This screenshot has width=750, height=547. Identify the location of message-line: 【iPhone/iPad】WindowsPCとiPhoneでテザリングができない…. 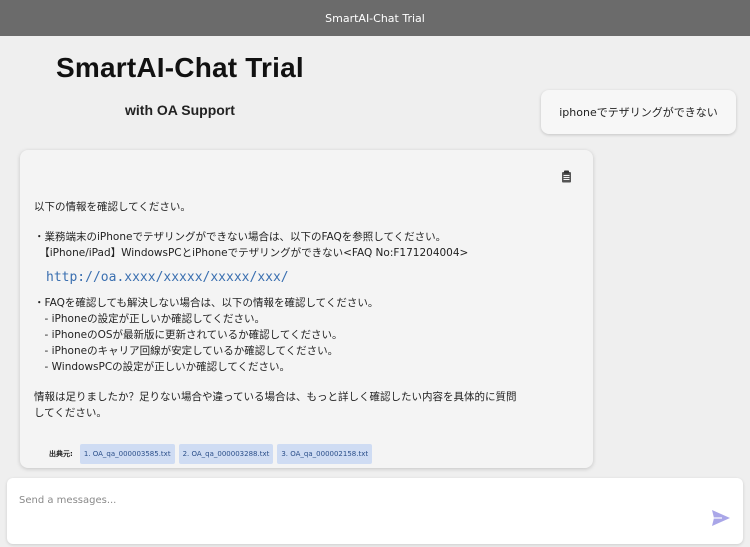
(251, 253).